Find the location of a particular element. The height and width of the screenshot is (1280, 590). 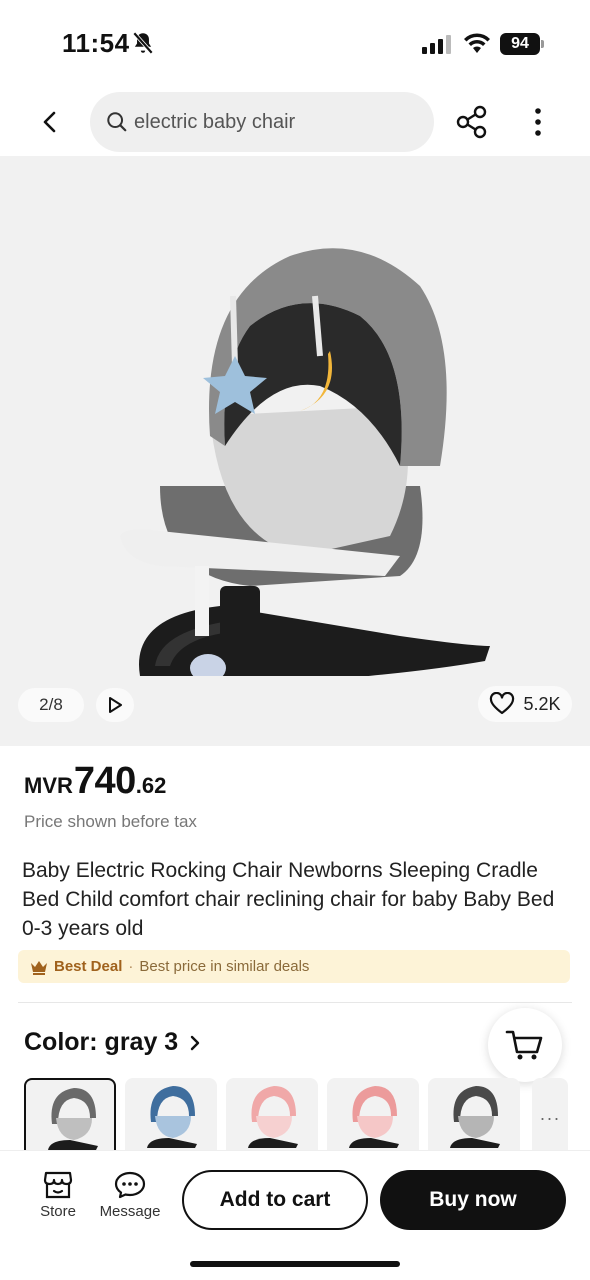

search-input: electric baby chair is located at coordinates (262, 122).